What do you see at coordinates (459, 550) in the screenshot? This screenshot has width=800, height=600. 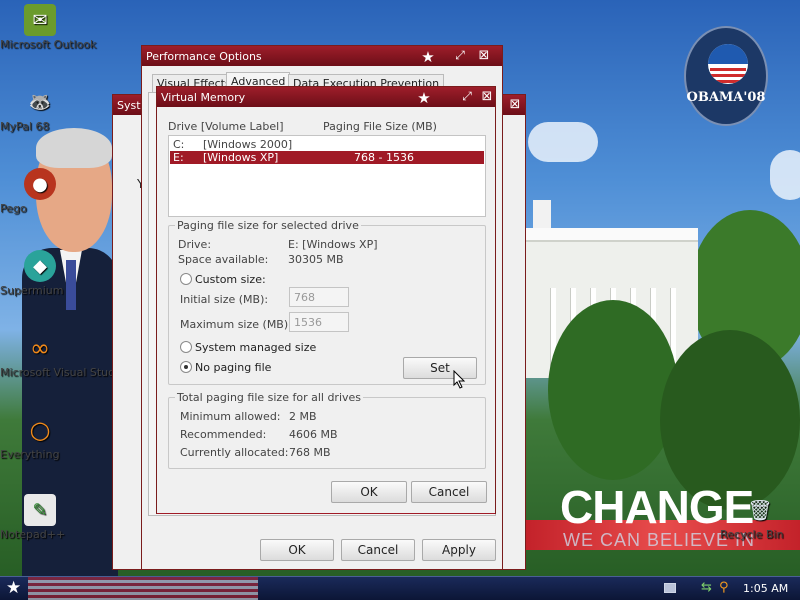 I see `perf-apply-button: Apply` at bounding box center [459, 550].